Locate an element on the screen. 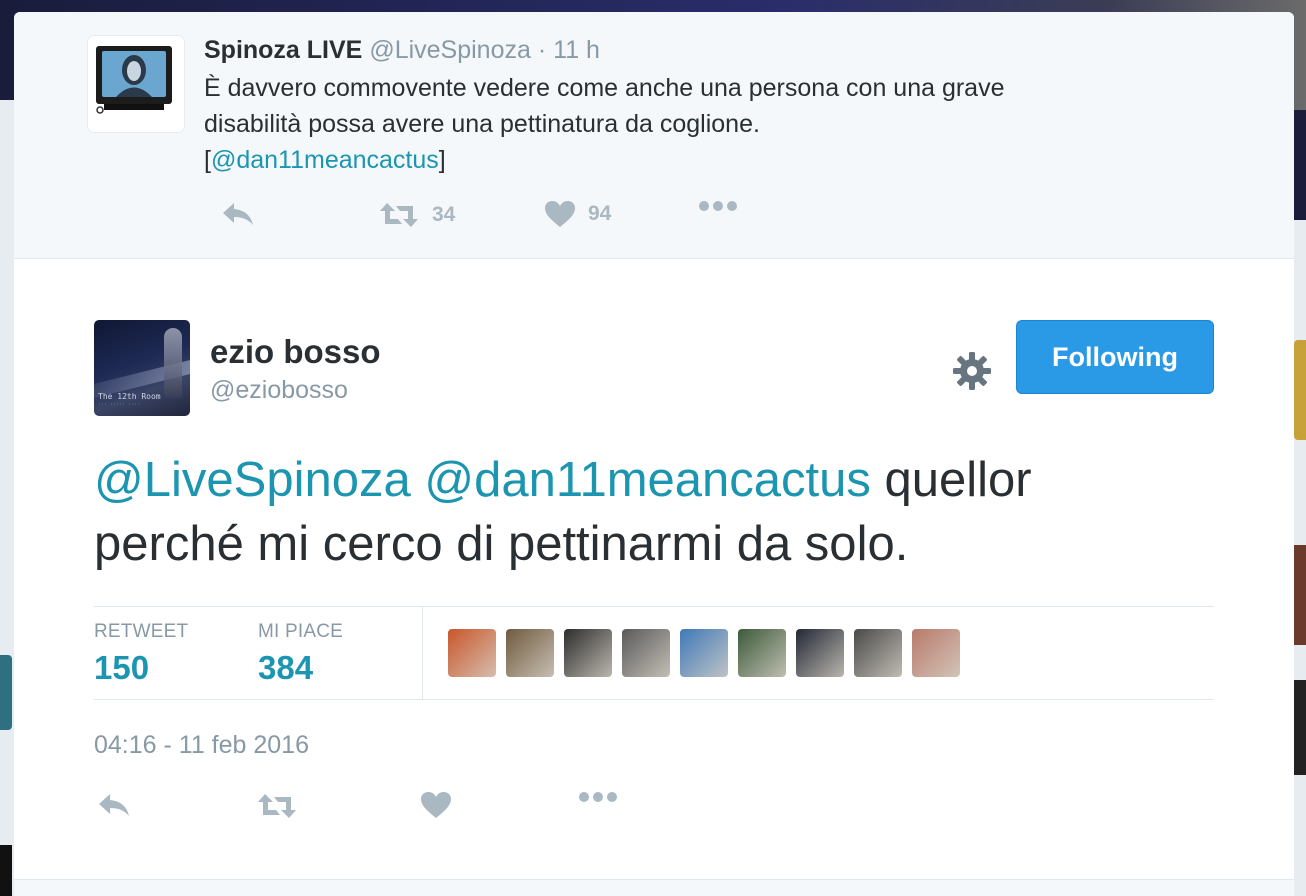  retweet-count: 34 is located at coordinates (444, 214).